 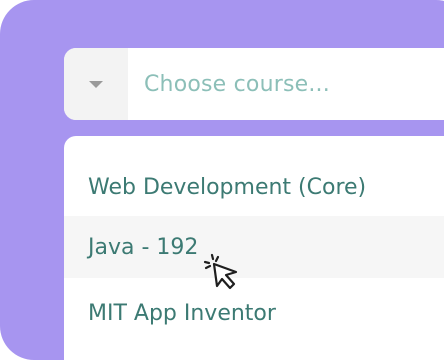 What do you see at coordinates (227, 187) in the screenshot?
I see `course-option-label: Web Development (Core)` at bounding box center [227, 187].